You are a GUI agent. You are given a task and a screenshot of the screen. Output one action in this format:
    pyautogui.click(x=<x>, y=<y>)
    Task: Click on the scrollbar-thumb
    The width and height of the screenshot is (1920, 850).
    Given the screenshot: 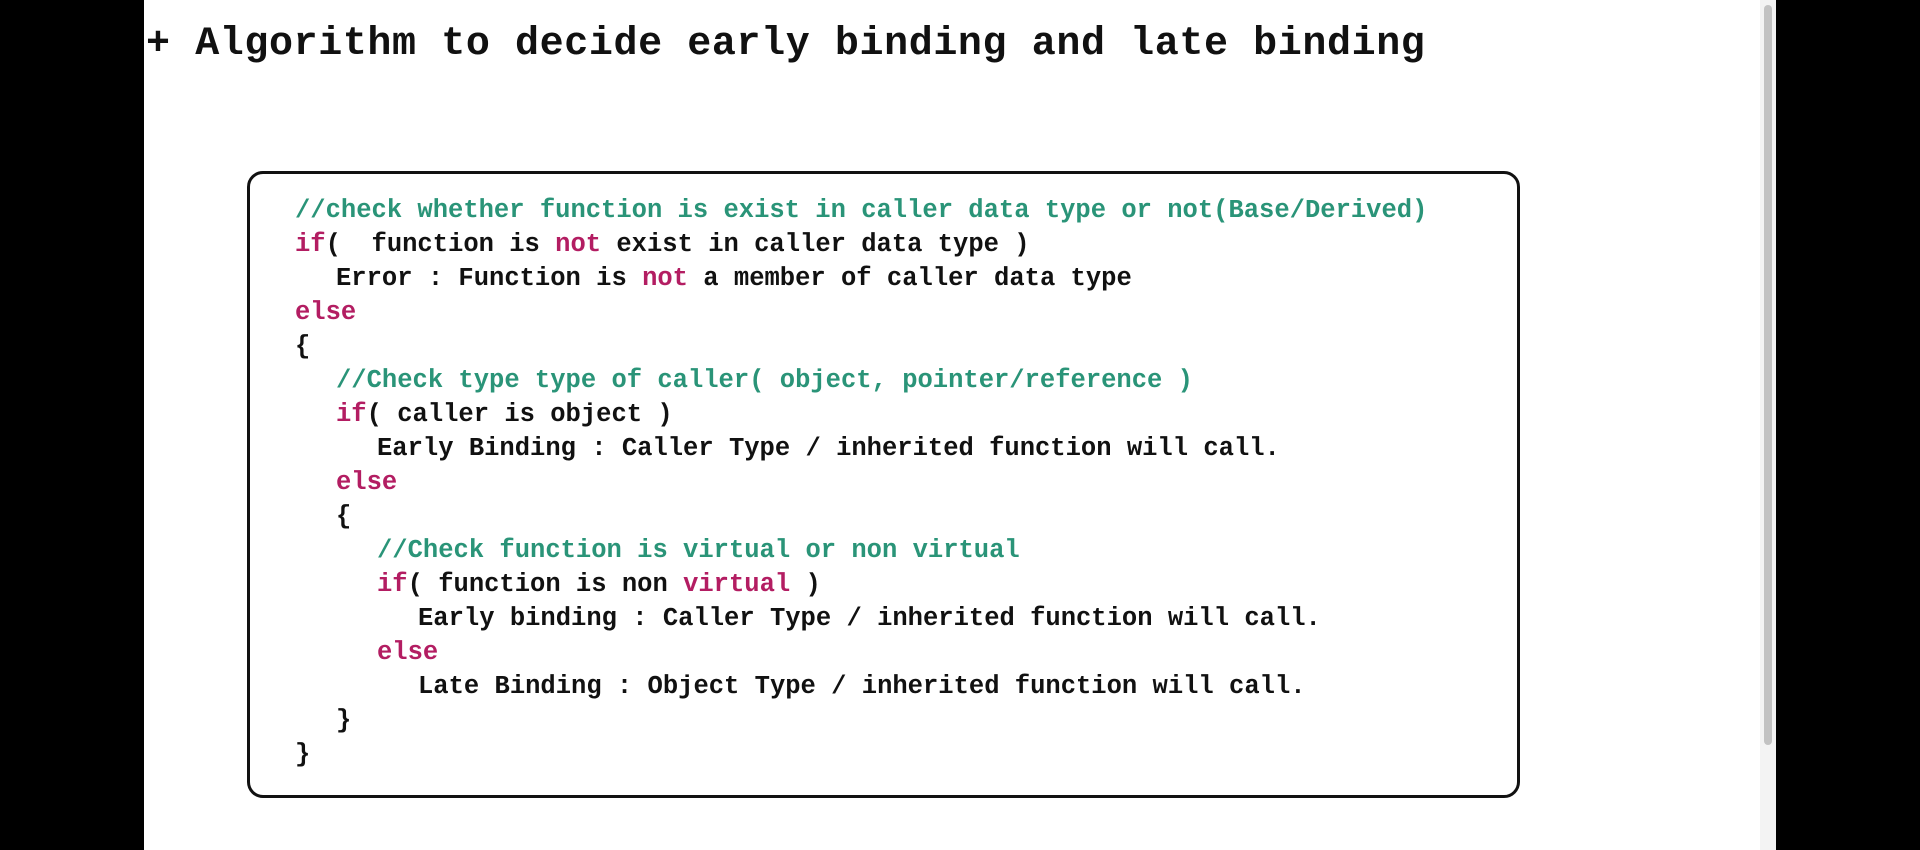 What is the action you would take?
    pyautogui.click(x=1768, y=375)
    